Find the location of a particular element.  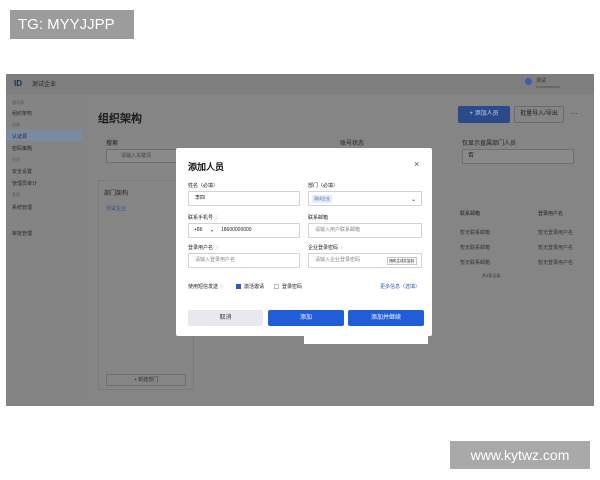

phone-label: 联系手机号 ⓘ is located at coordinates (203, 217).